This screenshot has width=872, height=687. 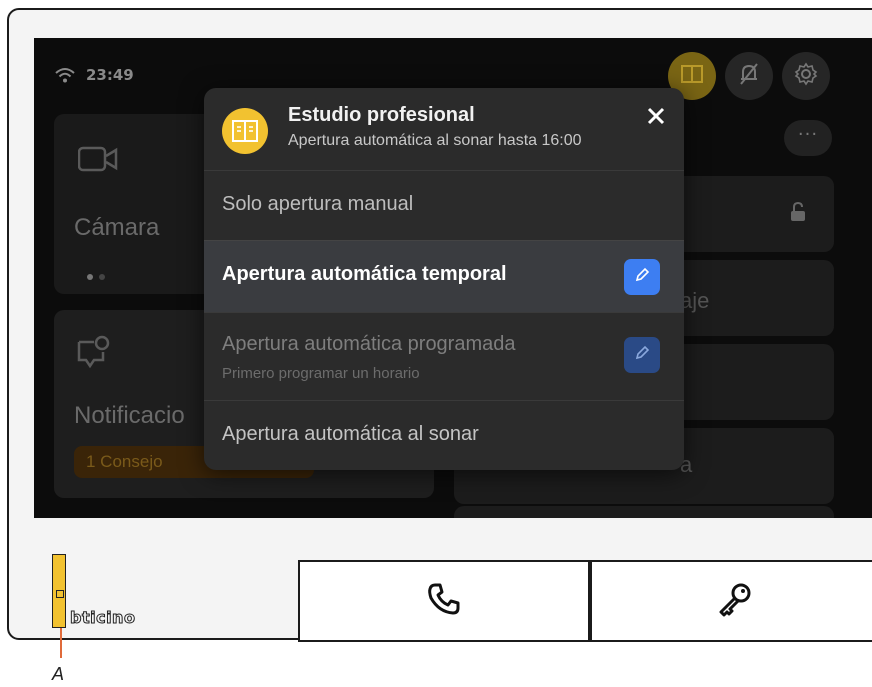 I want to click on more-options-button: ···, so click(x=808, y=138).